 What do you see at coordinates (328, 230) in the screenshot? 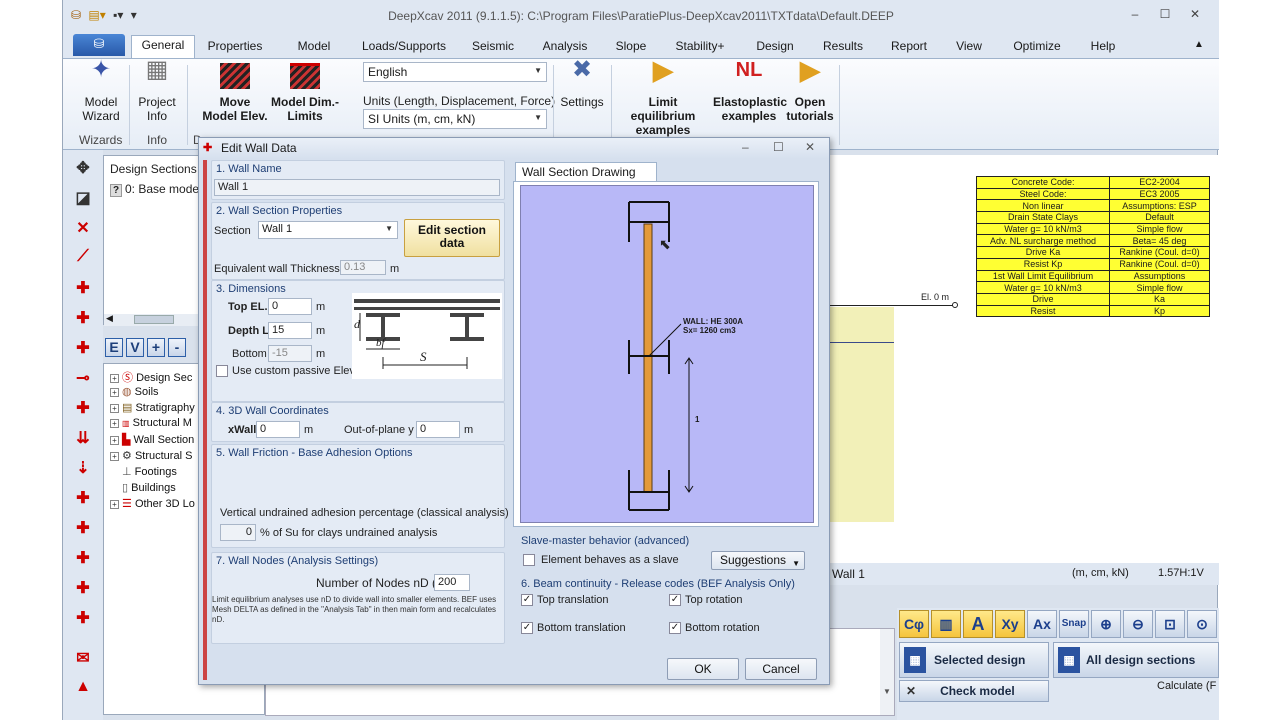
I see `section-select: Wall 1 ▼` at bounding box center [328, 230].